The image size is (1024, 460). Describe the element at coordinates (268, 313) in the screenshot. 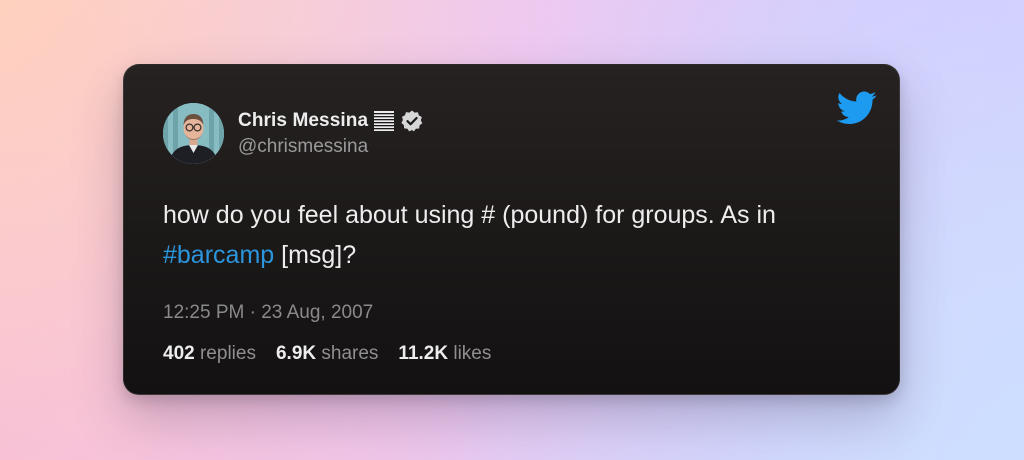

I see `tweet-timestamp: 12:25 PM · 23 Aug, 2007` at that location.